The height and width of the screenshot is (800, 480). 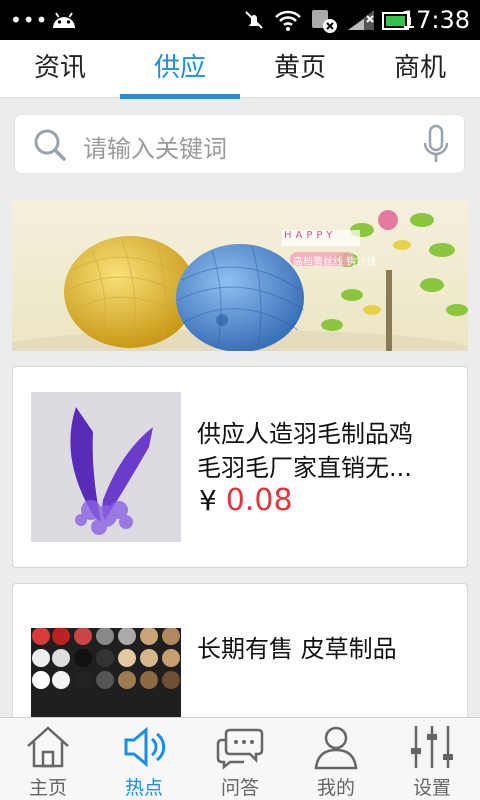 I want to click on nav-qa: 问答, so click(x=240, y=759).